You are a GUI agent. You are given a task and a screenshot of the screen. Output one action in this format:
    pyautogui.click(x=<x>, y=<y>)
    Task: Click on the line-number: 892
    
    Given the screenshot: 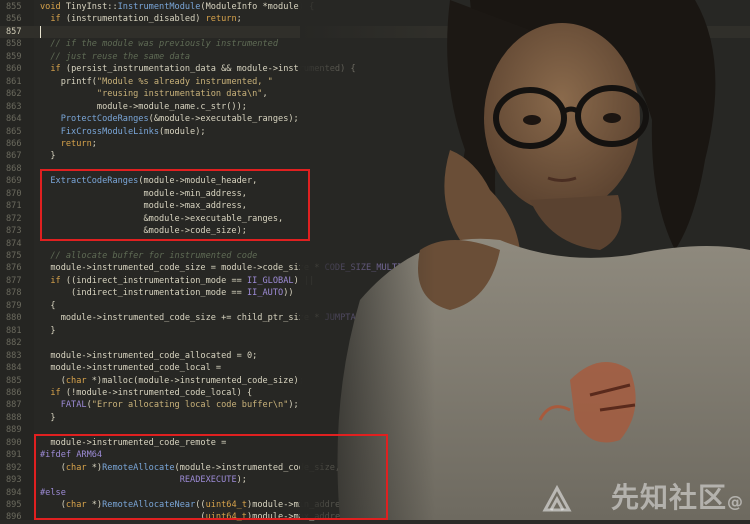 What is the action you would take?
    pyautogui.click(x=14, y=467)
    